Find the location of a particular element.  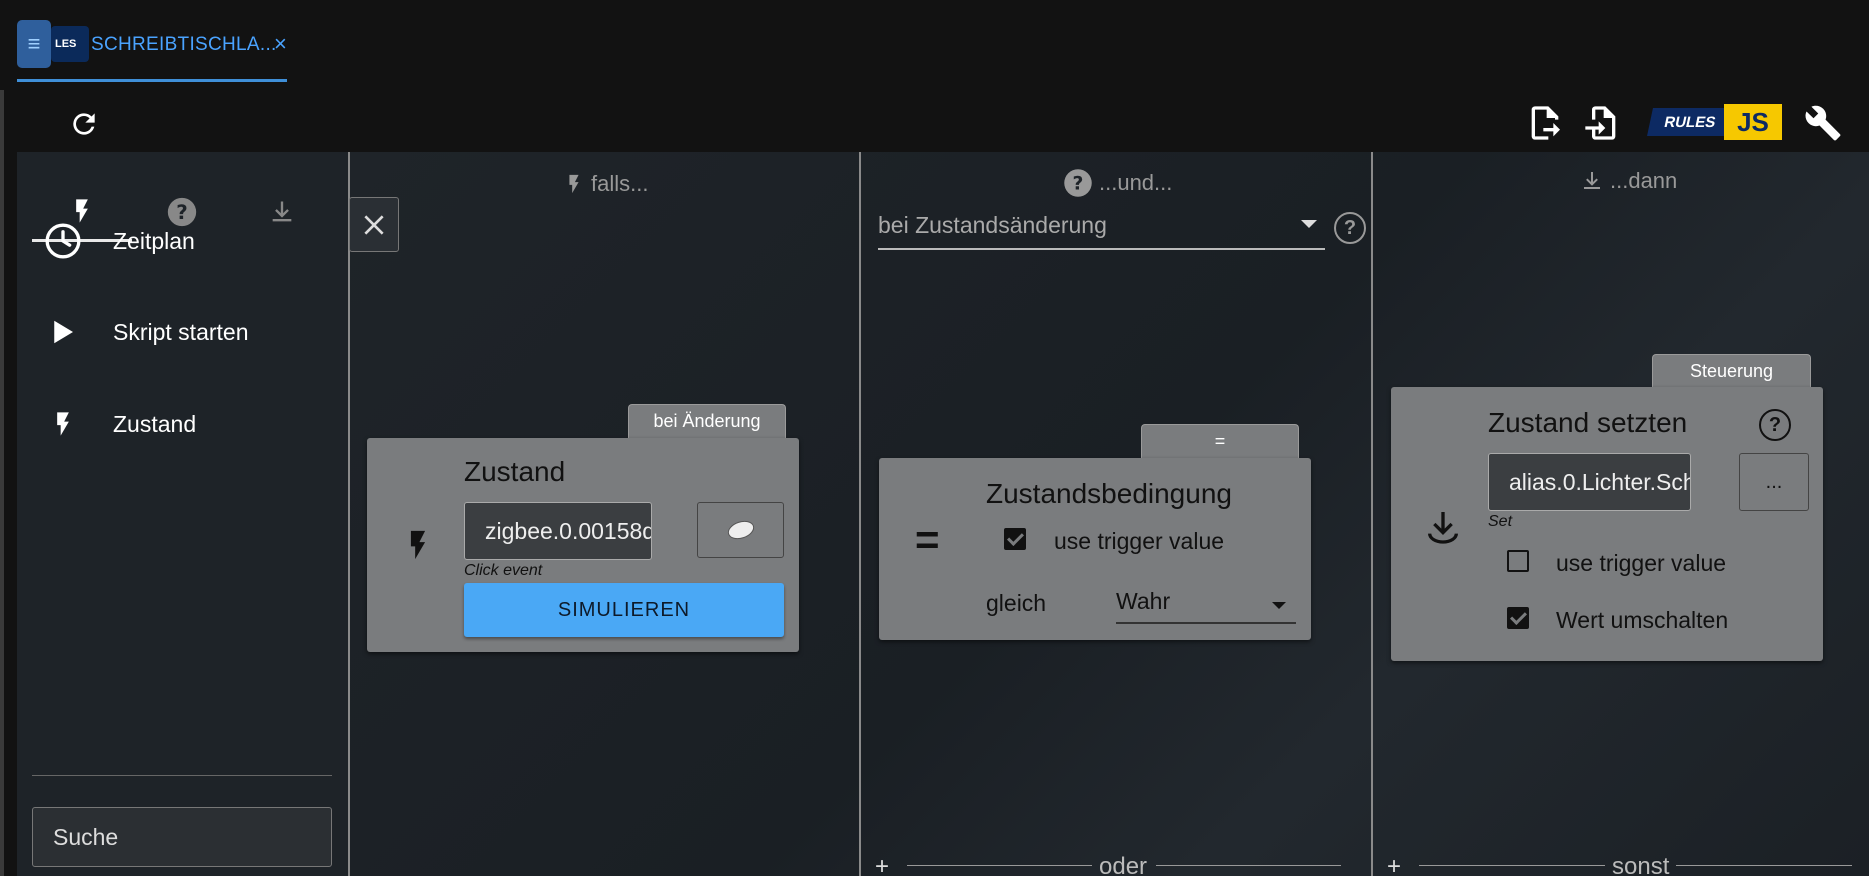

sidebar: ? Zeitplan Skript starten Zustand is located at coordinates (182, 514).